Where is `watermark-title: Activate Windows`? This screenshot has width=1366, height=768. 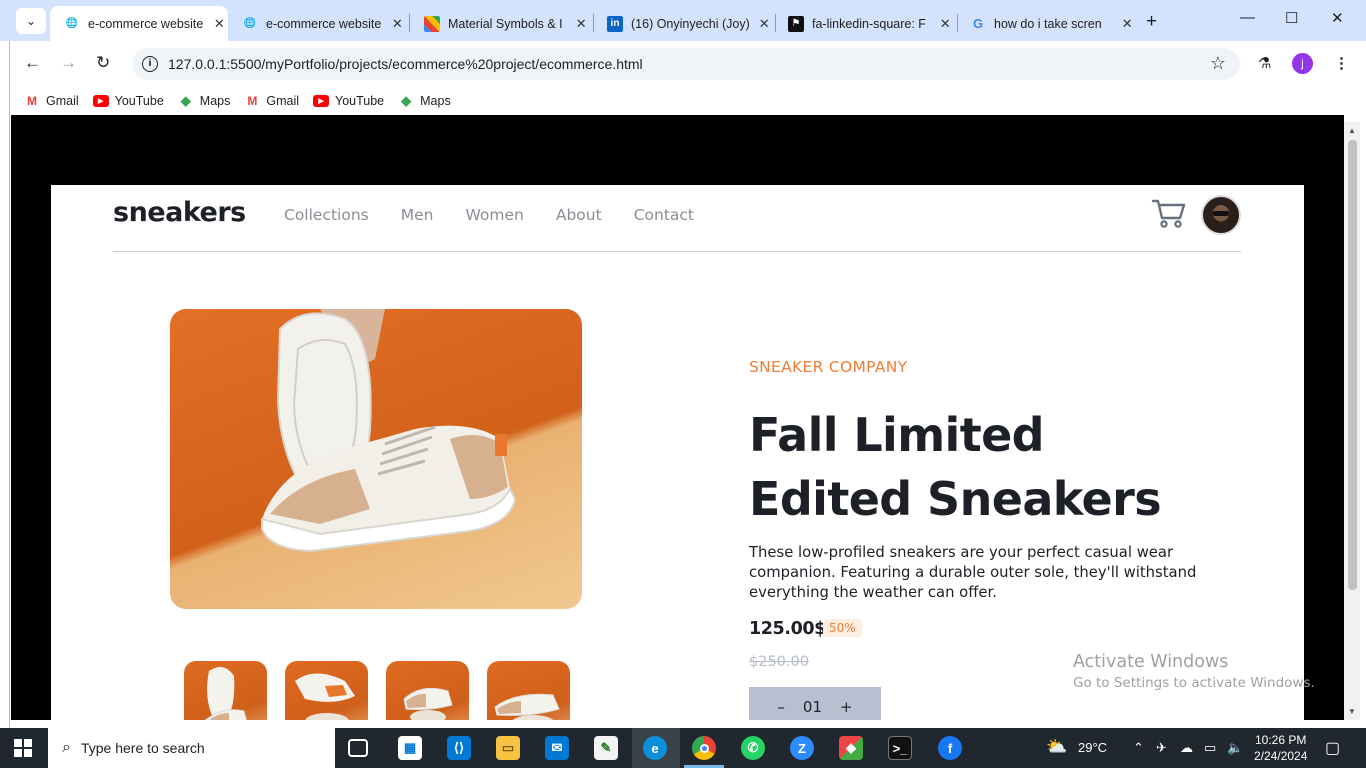
watermark-title: Activate Windows is located at coordinates (1151, 662).